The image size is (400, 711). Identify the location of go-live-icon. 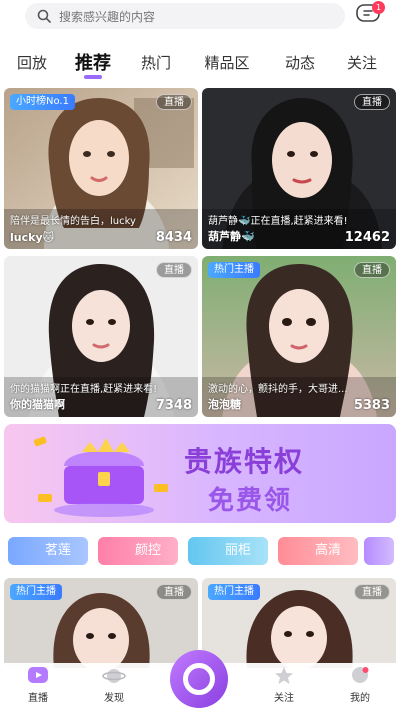
(199, 679).